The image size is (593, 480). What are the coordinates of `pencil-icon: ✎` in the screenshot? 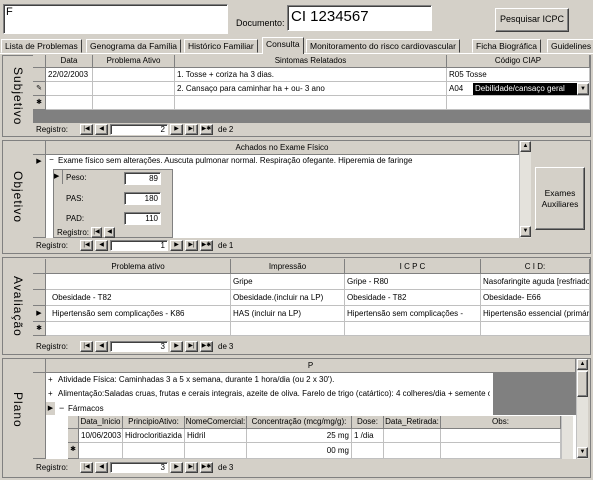 It's located at (39, 89).